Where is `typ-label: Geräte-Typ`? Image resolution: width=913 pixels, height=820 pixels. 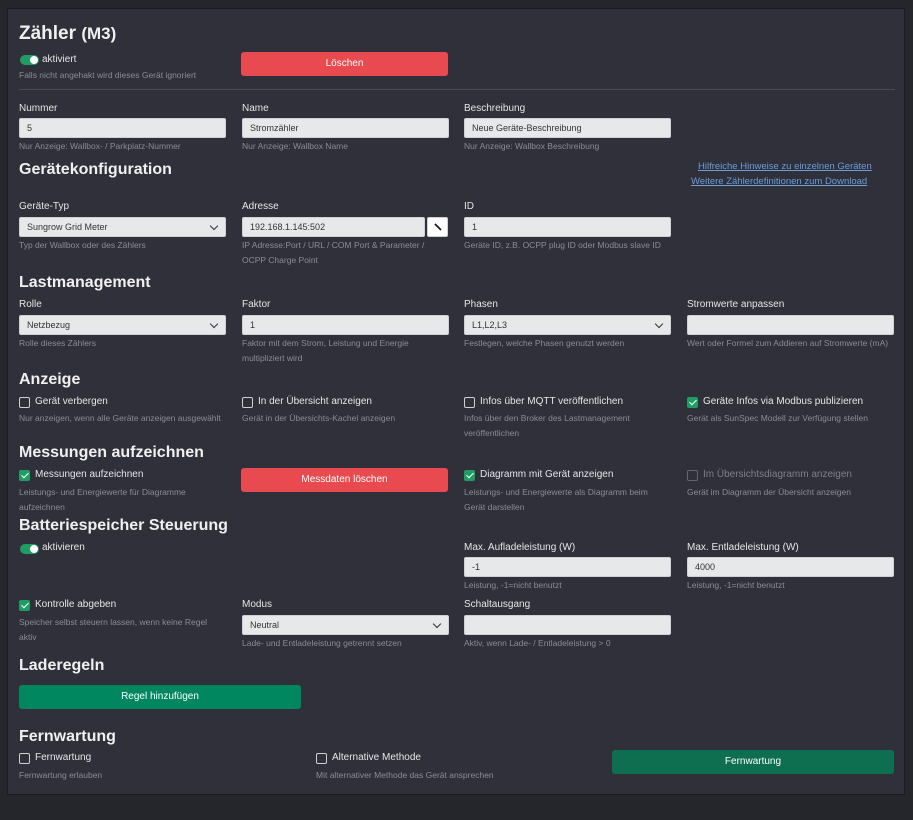
typ-label: Geräte-Typ is located at coordinates (44, 206).